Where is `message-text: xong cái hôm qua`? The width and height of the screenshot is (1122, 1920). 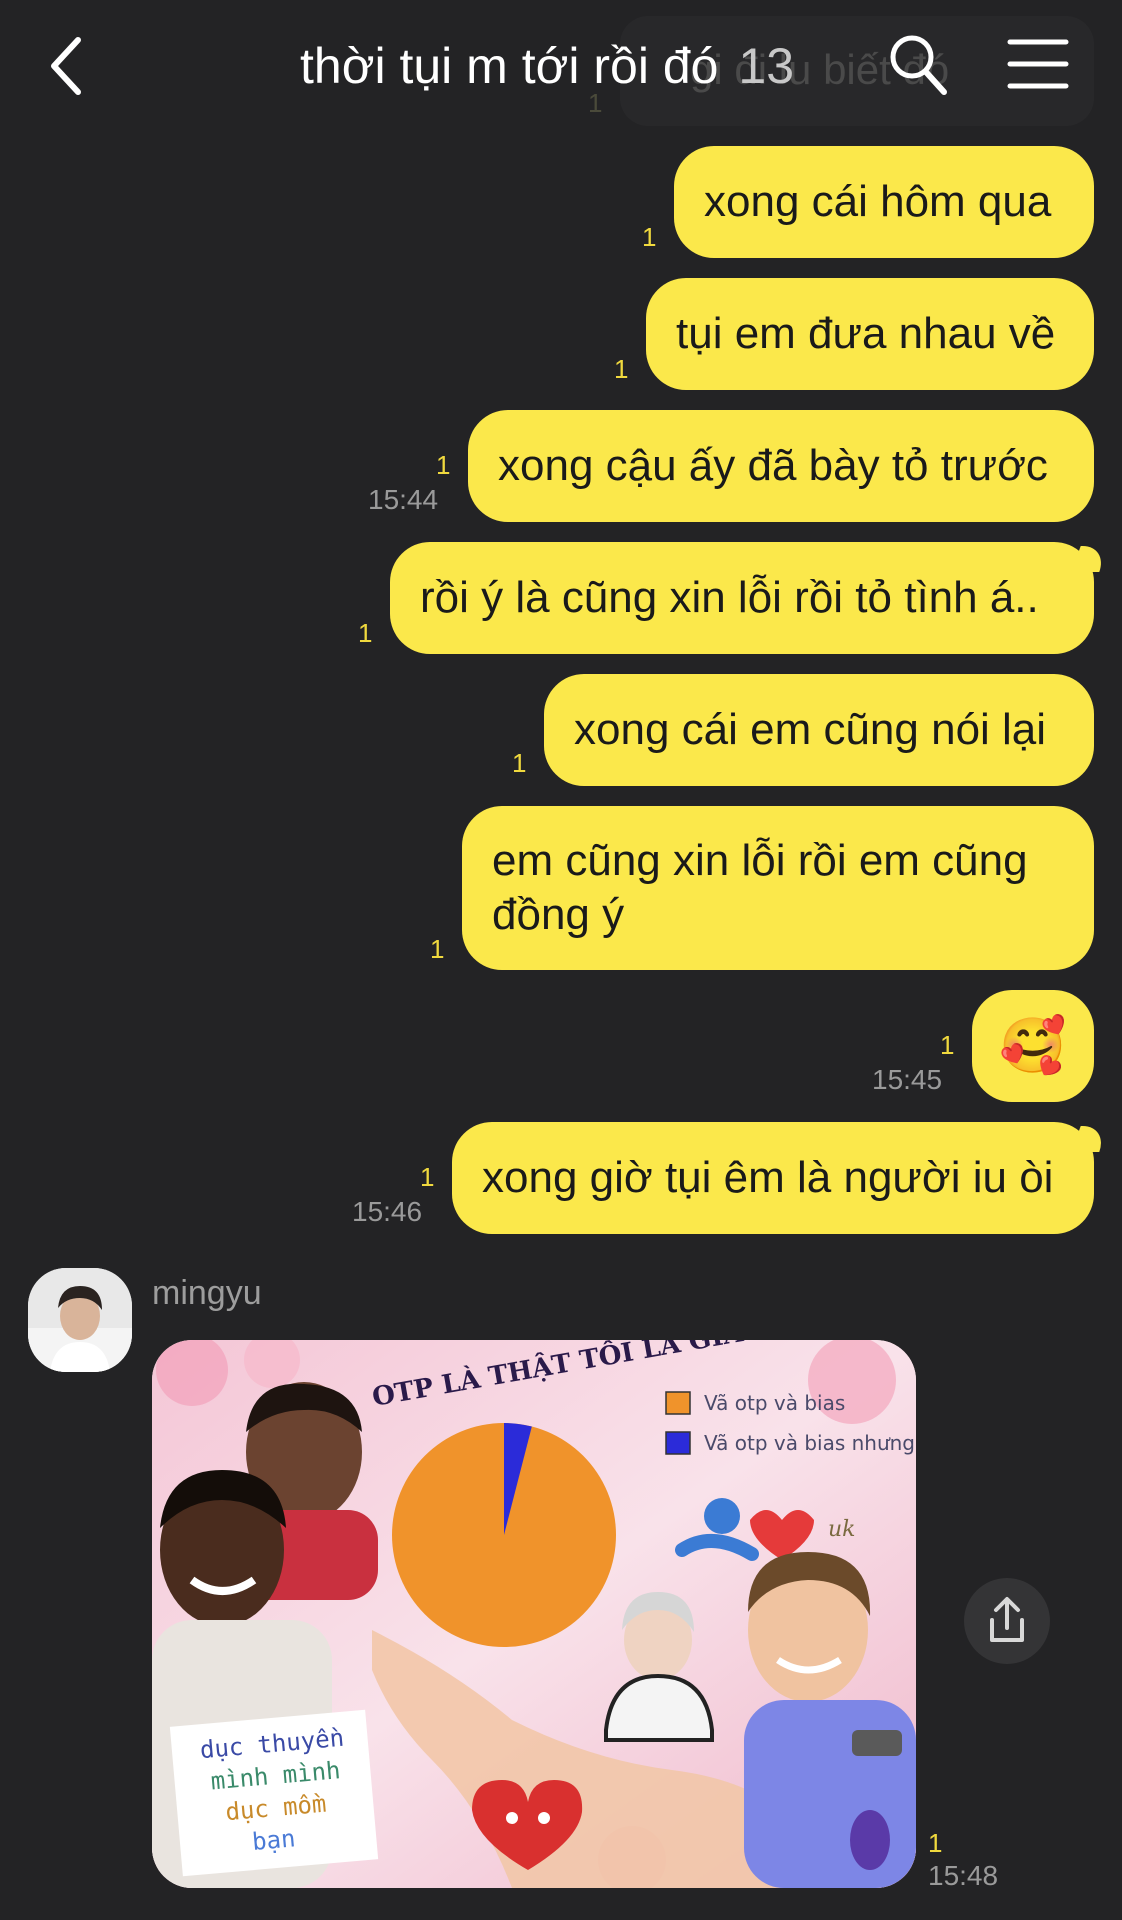 message-text: xong cái hôm qua is located at coordinates (878, 201).